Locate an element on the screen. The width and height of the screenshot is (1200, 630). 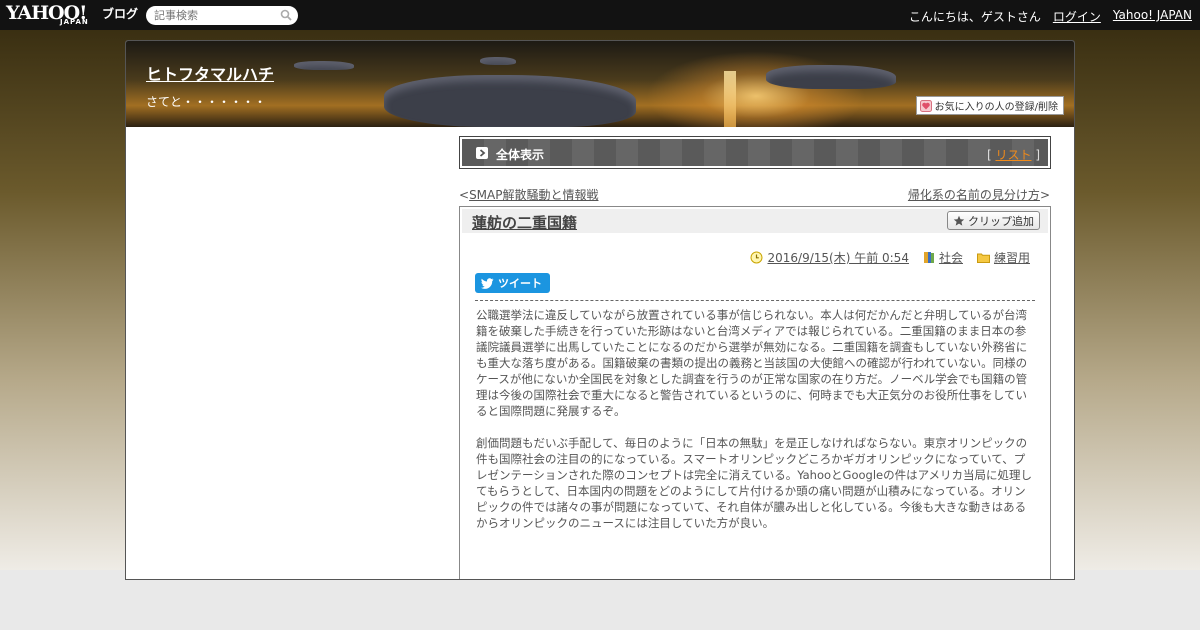
user-nav: こんにちは、ゲストさん ログイン Yahoo! JAPAN is located at coordinates (1050, 16).